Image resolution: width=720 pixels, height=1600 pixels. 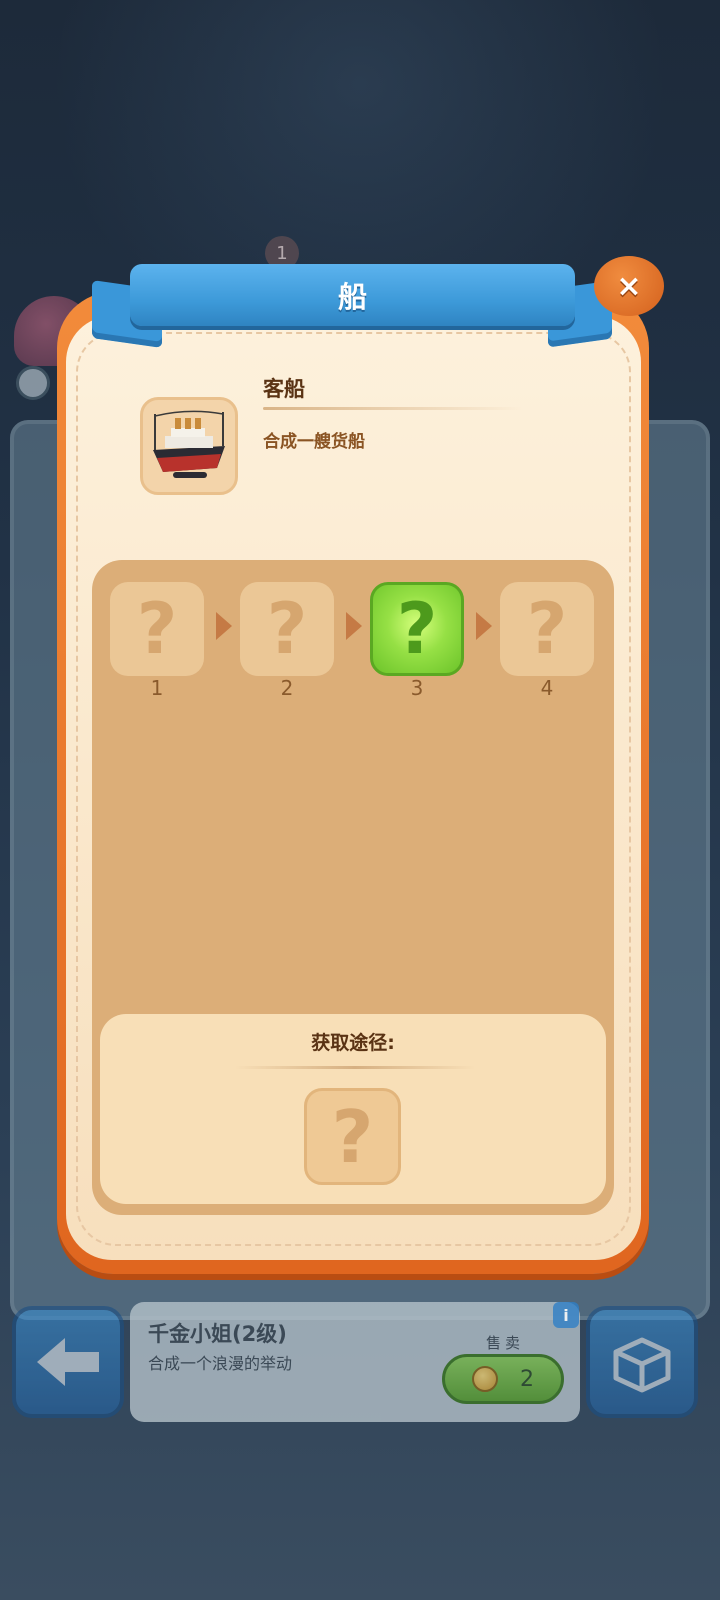 What do you see at coordinates (642, 1365) in the screenshot?
I see `box-icon` at bounding box center [642, 1365].